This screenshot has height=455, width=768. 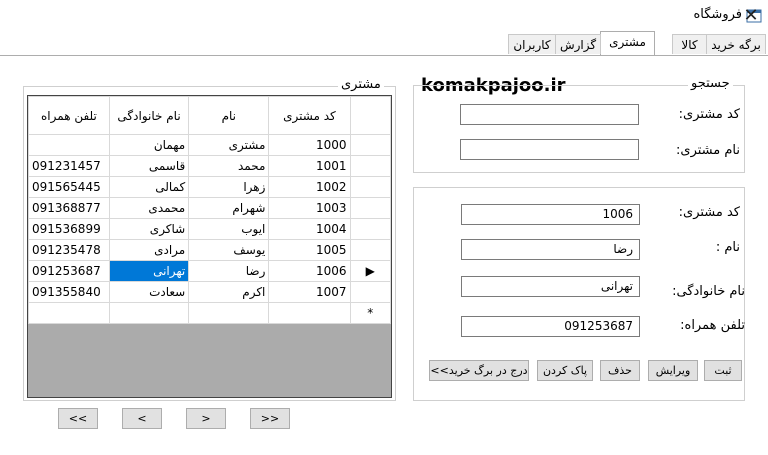 I want to click on tab-customer: مشتری, so click(x=627, y=43).